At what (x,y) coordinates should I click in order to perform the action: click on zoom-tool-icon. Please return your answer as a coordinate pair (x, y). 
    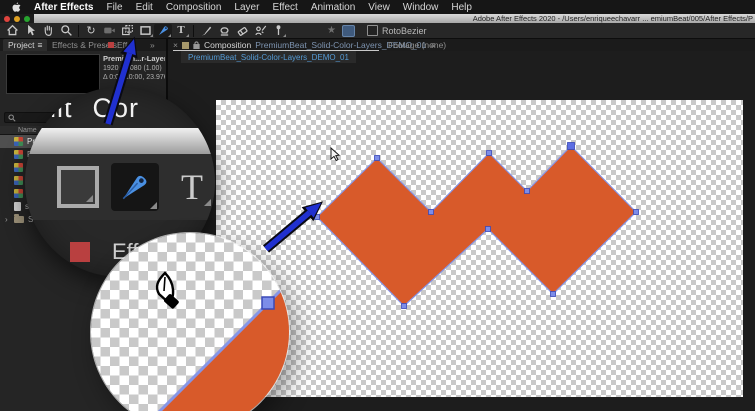
    Looking at the image, I should click on (66, 31).